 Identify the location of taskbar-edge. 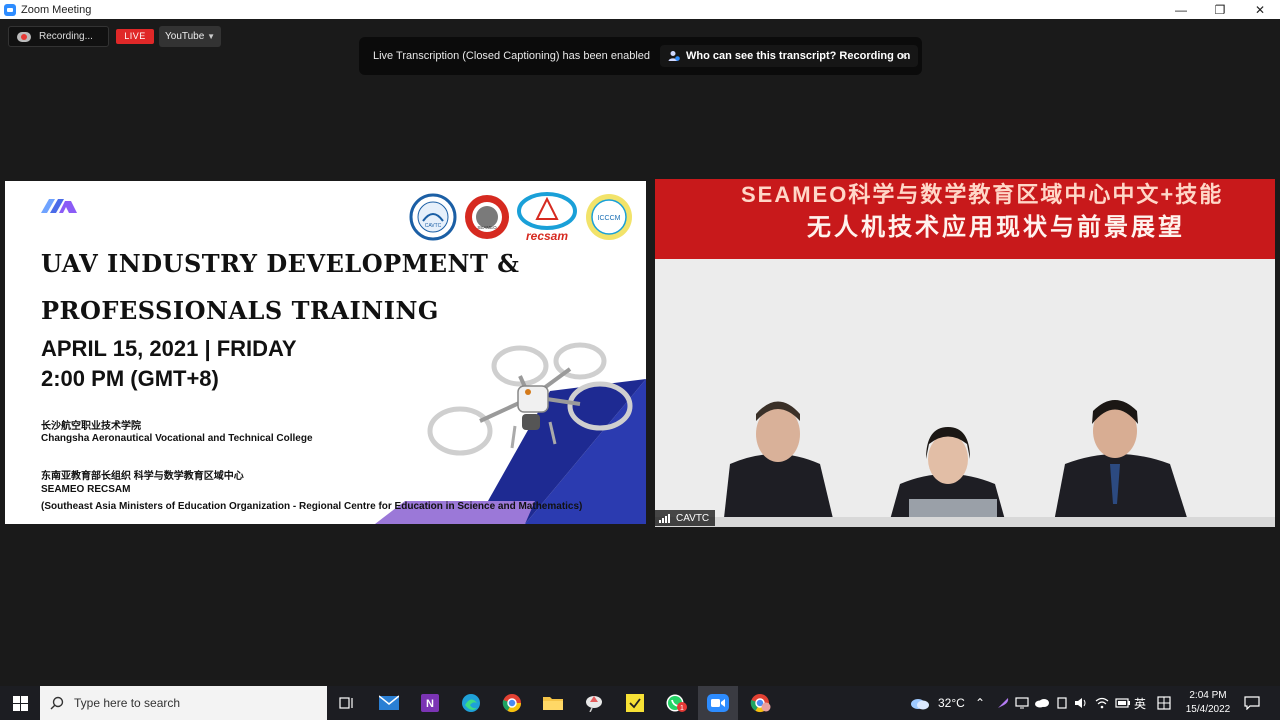
(471, 703).